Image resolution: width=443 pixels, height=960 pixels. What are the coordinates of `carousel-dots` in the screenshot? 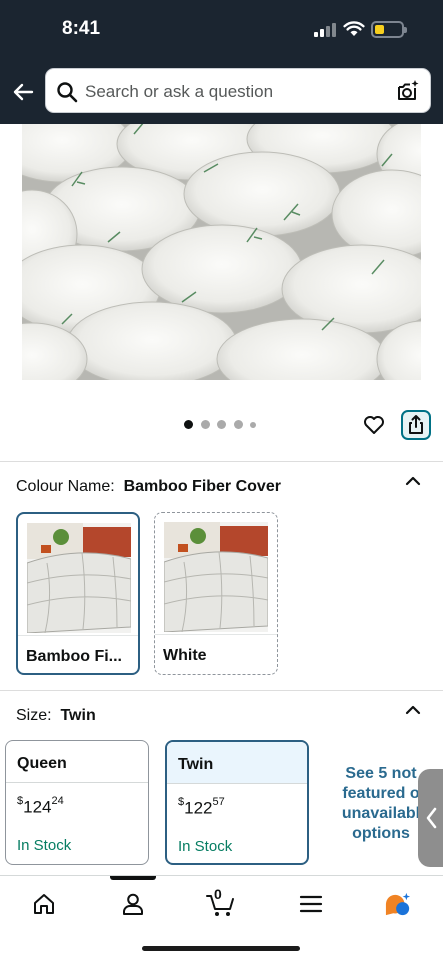 It's located at (224, 425).